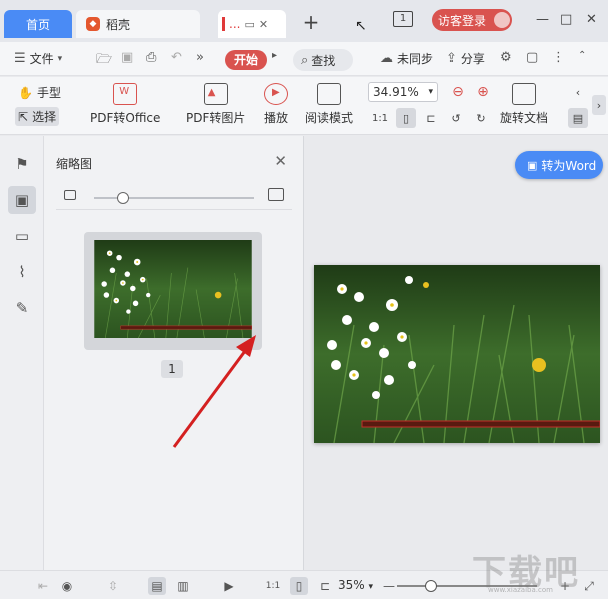  I want to click on search-icon: ⌕, so click(305, 60).